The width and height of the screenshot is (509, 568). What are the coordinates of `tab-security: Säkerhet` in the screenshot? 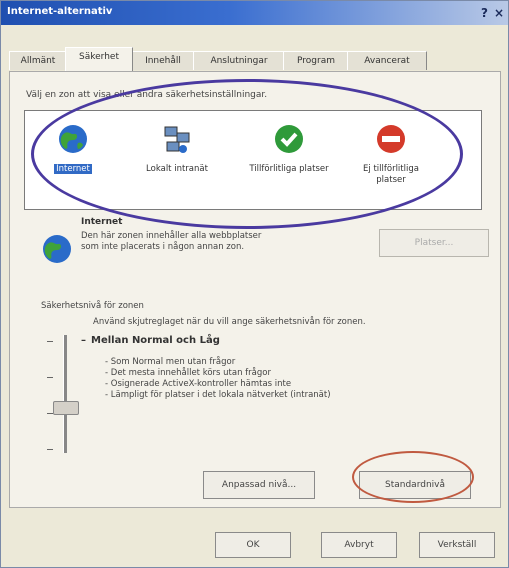 It's located at (99, 59).